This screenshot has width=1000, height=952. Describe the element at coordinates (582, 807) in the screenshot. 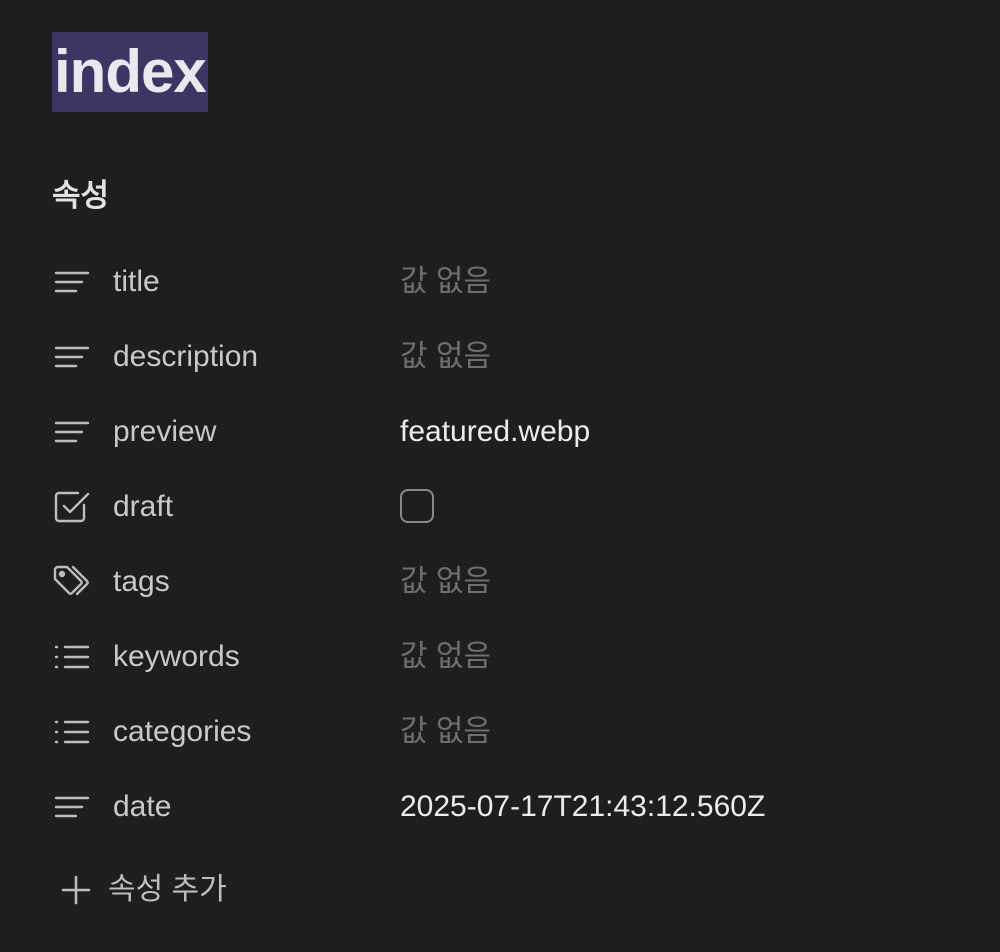

I see `property-value: 2025-07-17T21:43:12.560Z` at that location.